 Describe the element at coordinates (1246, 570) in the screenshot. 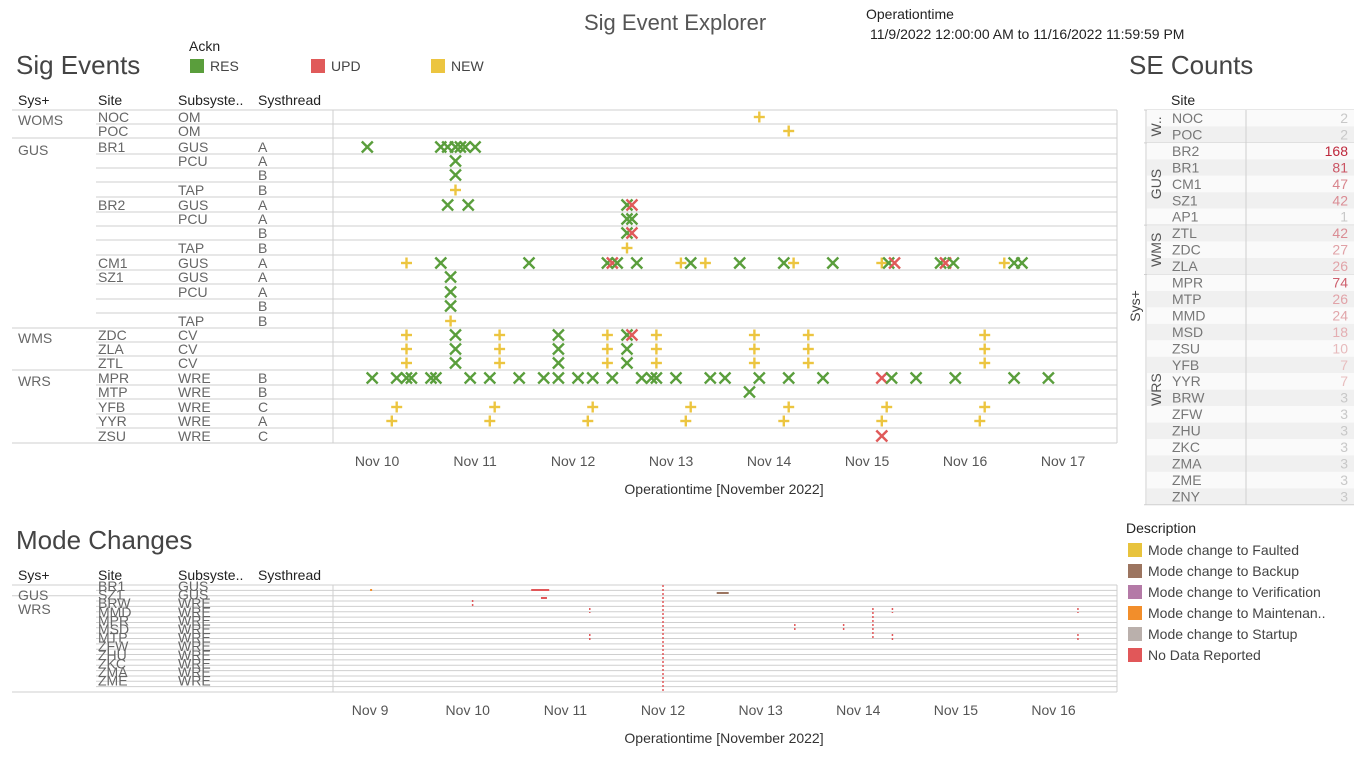

I see `description-legend-item: Mode change to Backup` at that location.